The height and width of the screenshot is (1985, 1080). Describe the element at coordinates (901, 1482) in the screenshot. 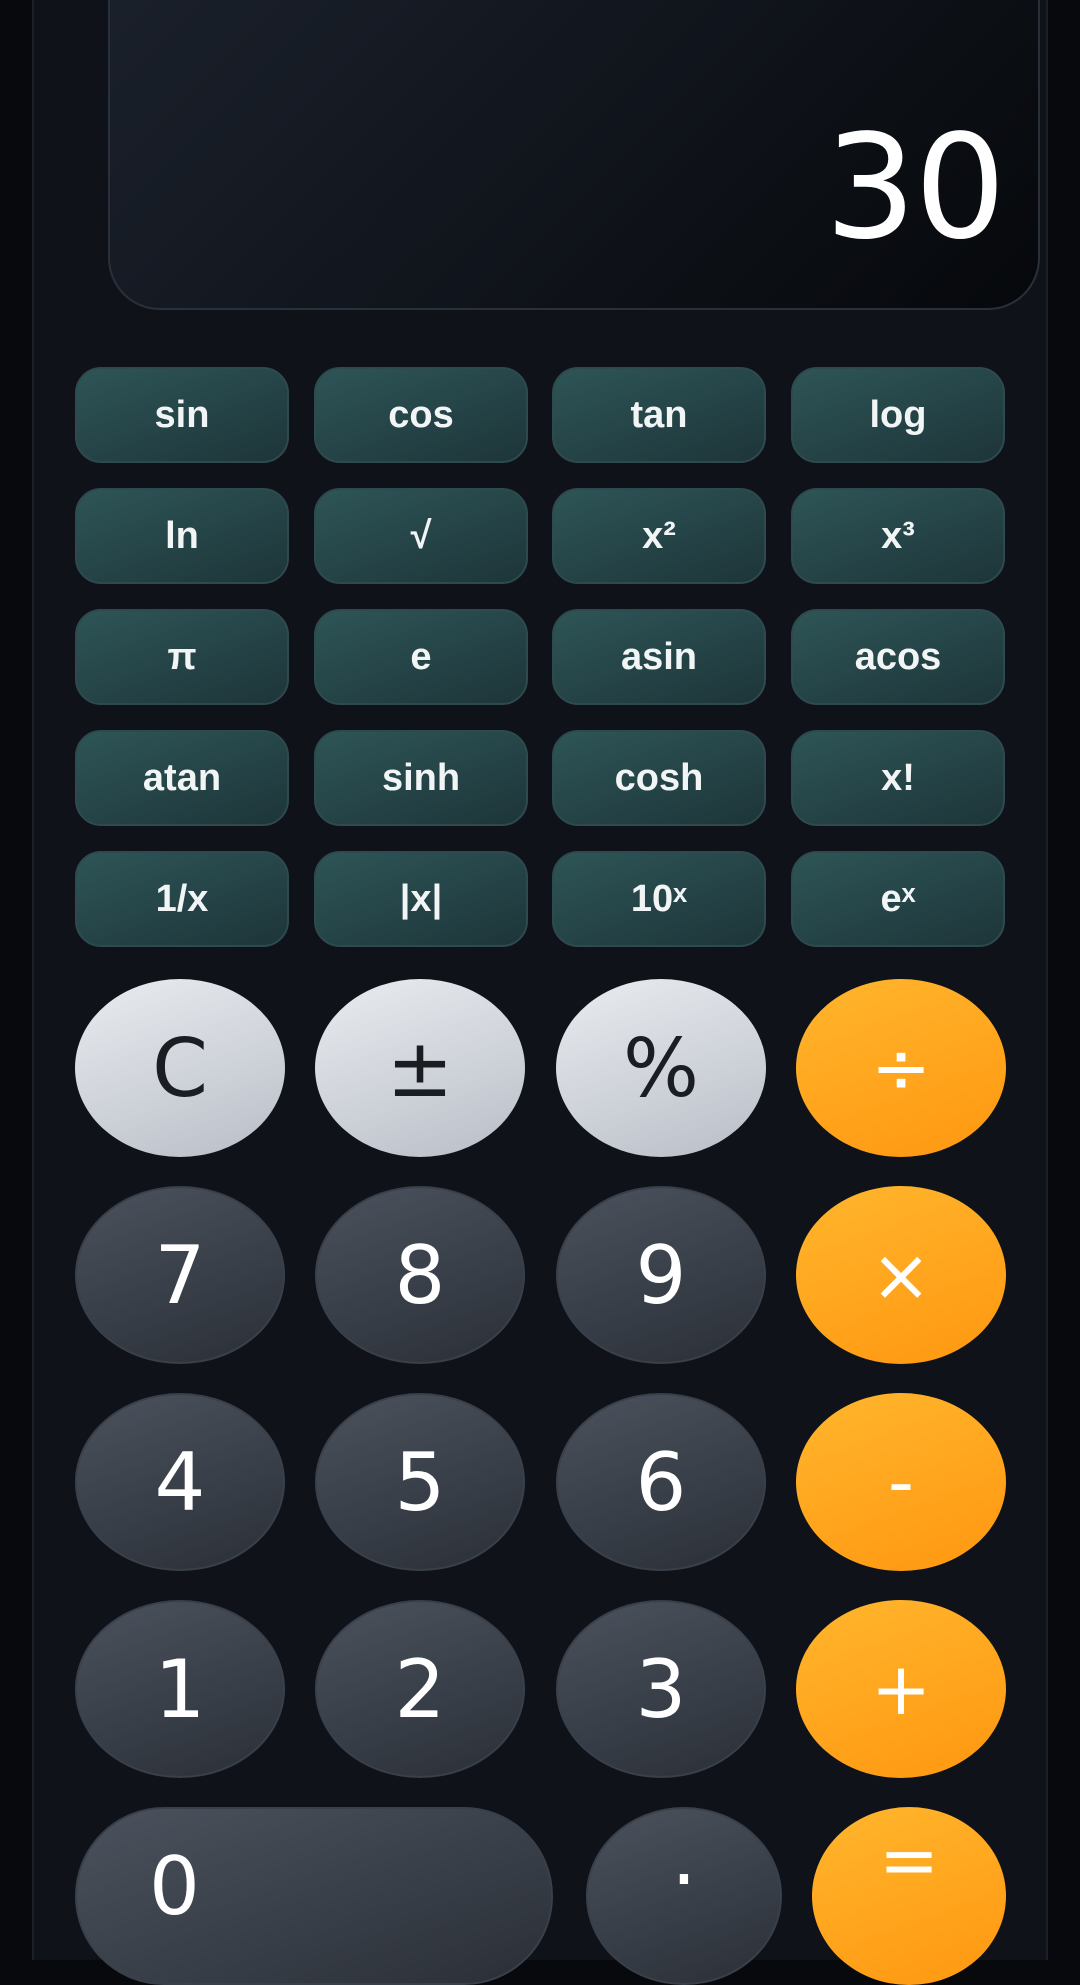

I see `subtract-button: -` at that location.